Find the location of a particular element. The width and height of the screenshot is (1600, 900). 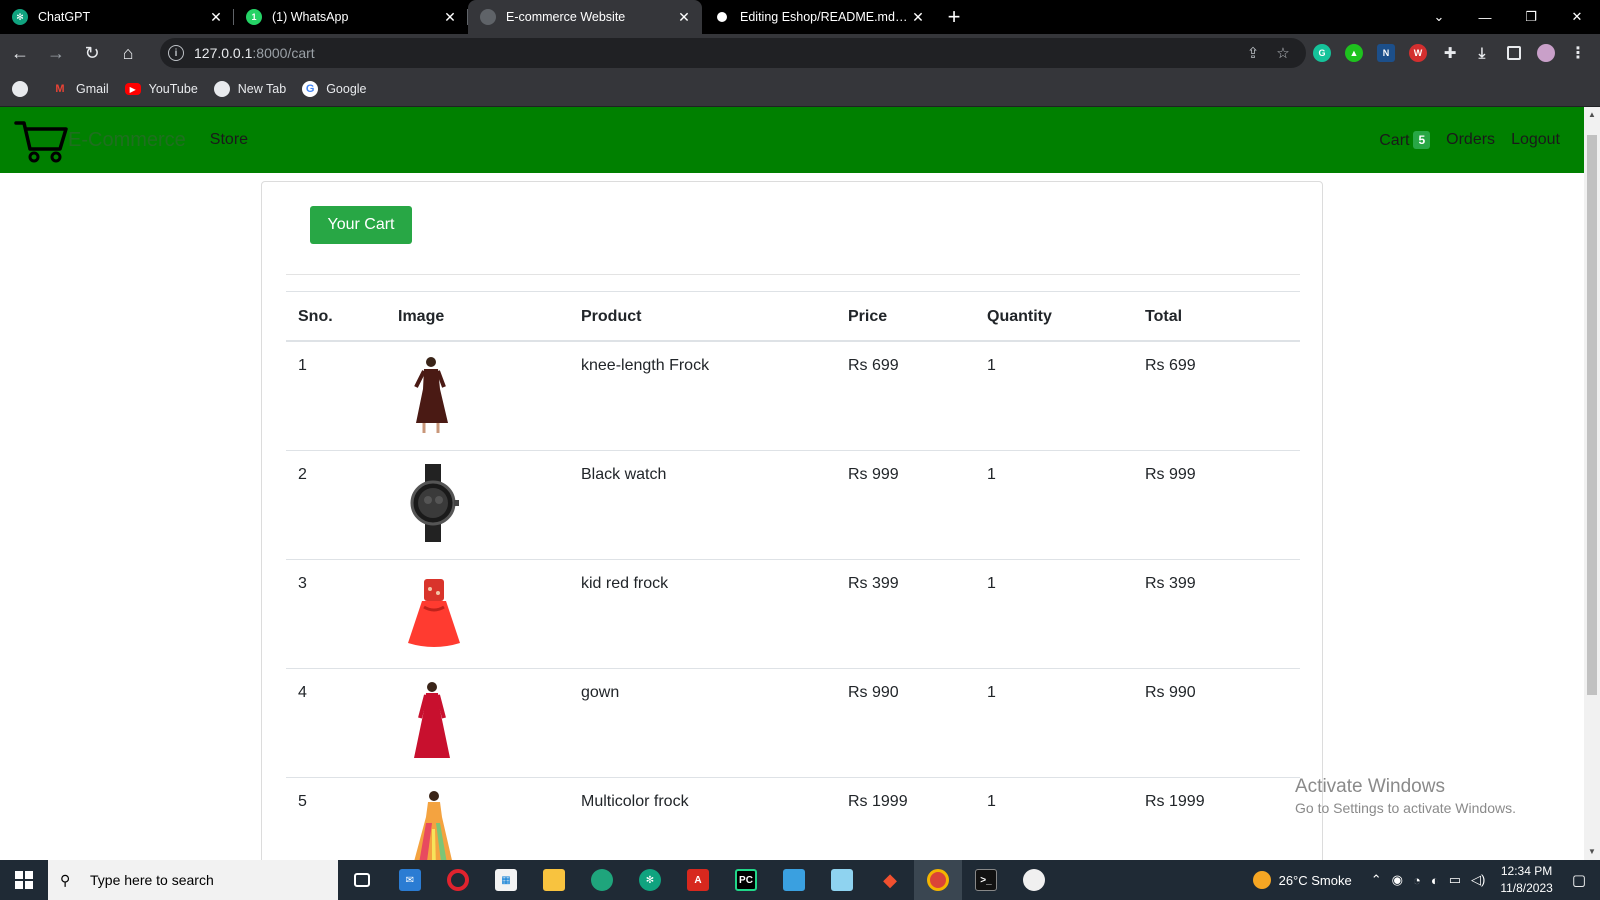

nav-logout: Logout is located at coordinates (1535, 140).